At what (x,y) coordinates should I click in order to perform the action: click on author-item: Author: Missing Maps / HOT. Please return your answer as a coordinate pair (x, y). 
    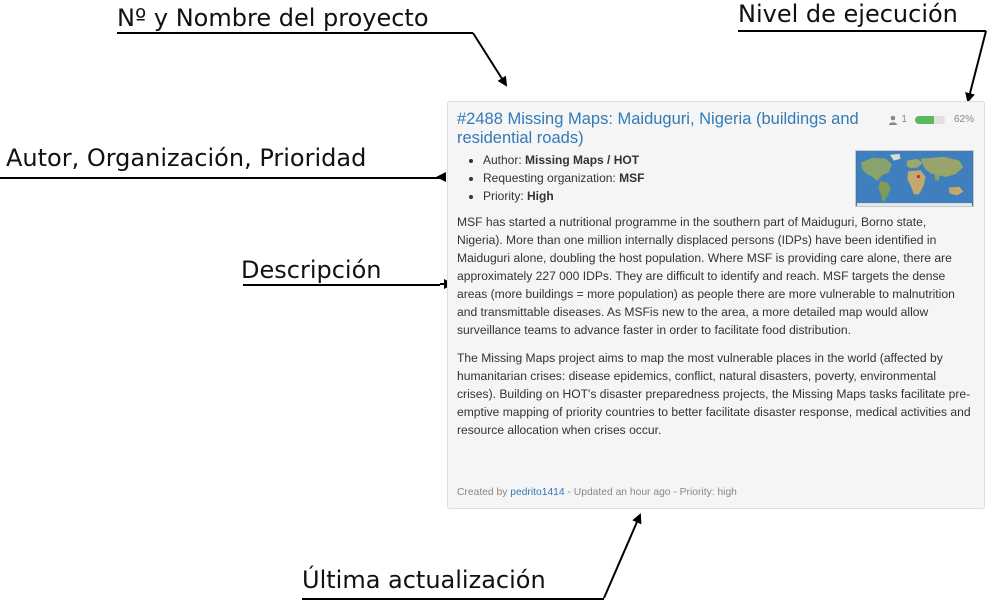
    Looking at the image, I should click on (563, 160).